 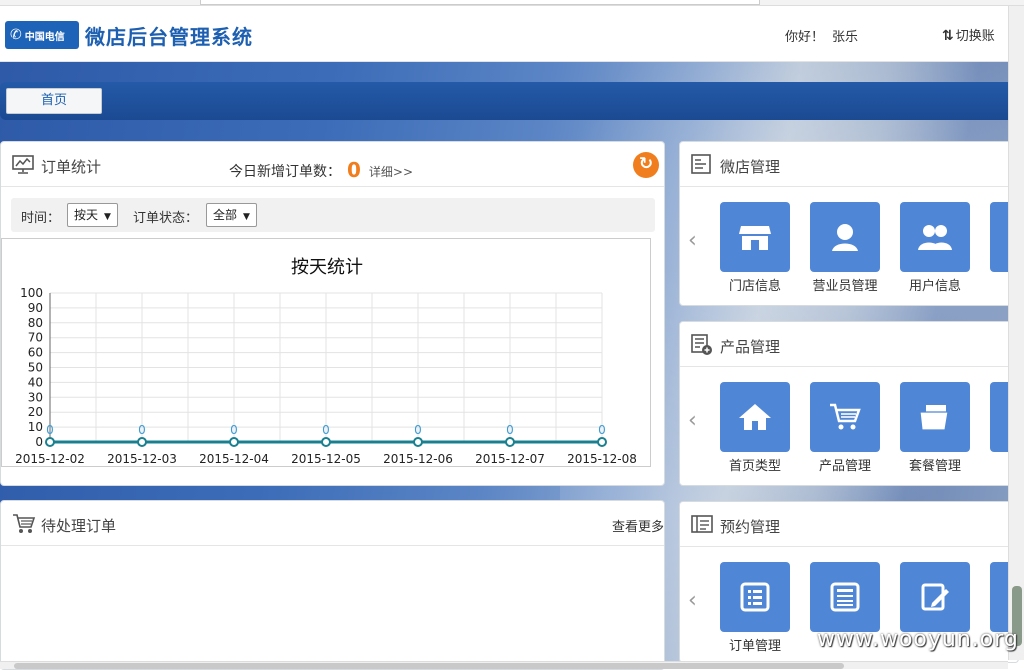 I want to click on y-tick-label: 20, so click(x=35, y=412).